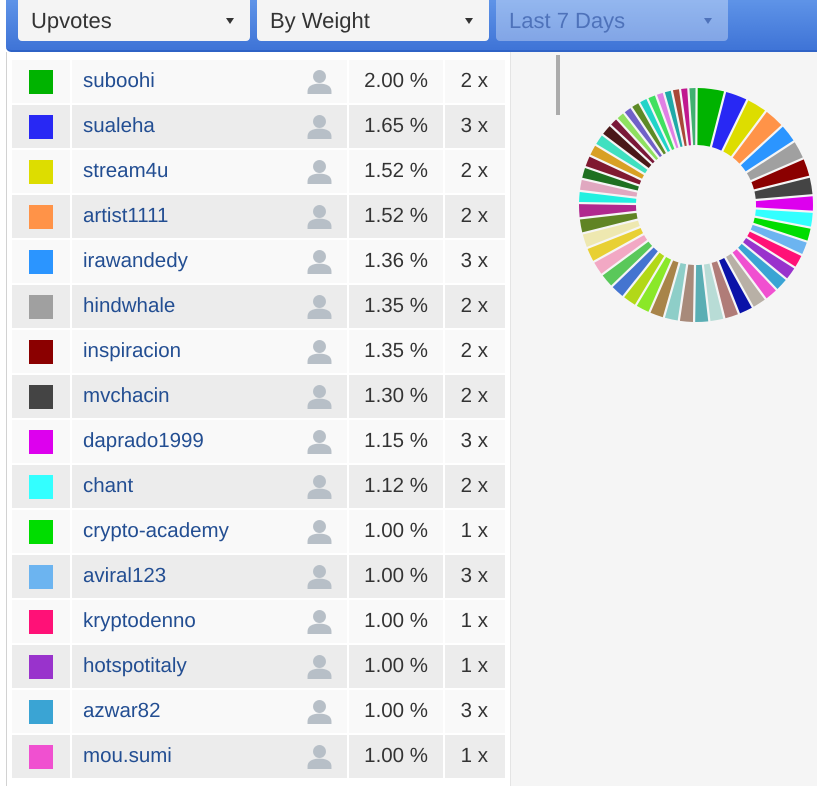 This screenshot has width=817, height=786. Describe the element at coordinates (127, 756) in the screenshot. I see `voter-name-link: mou.sumi` at that location.